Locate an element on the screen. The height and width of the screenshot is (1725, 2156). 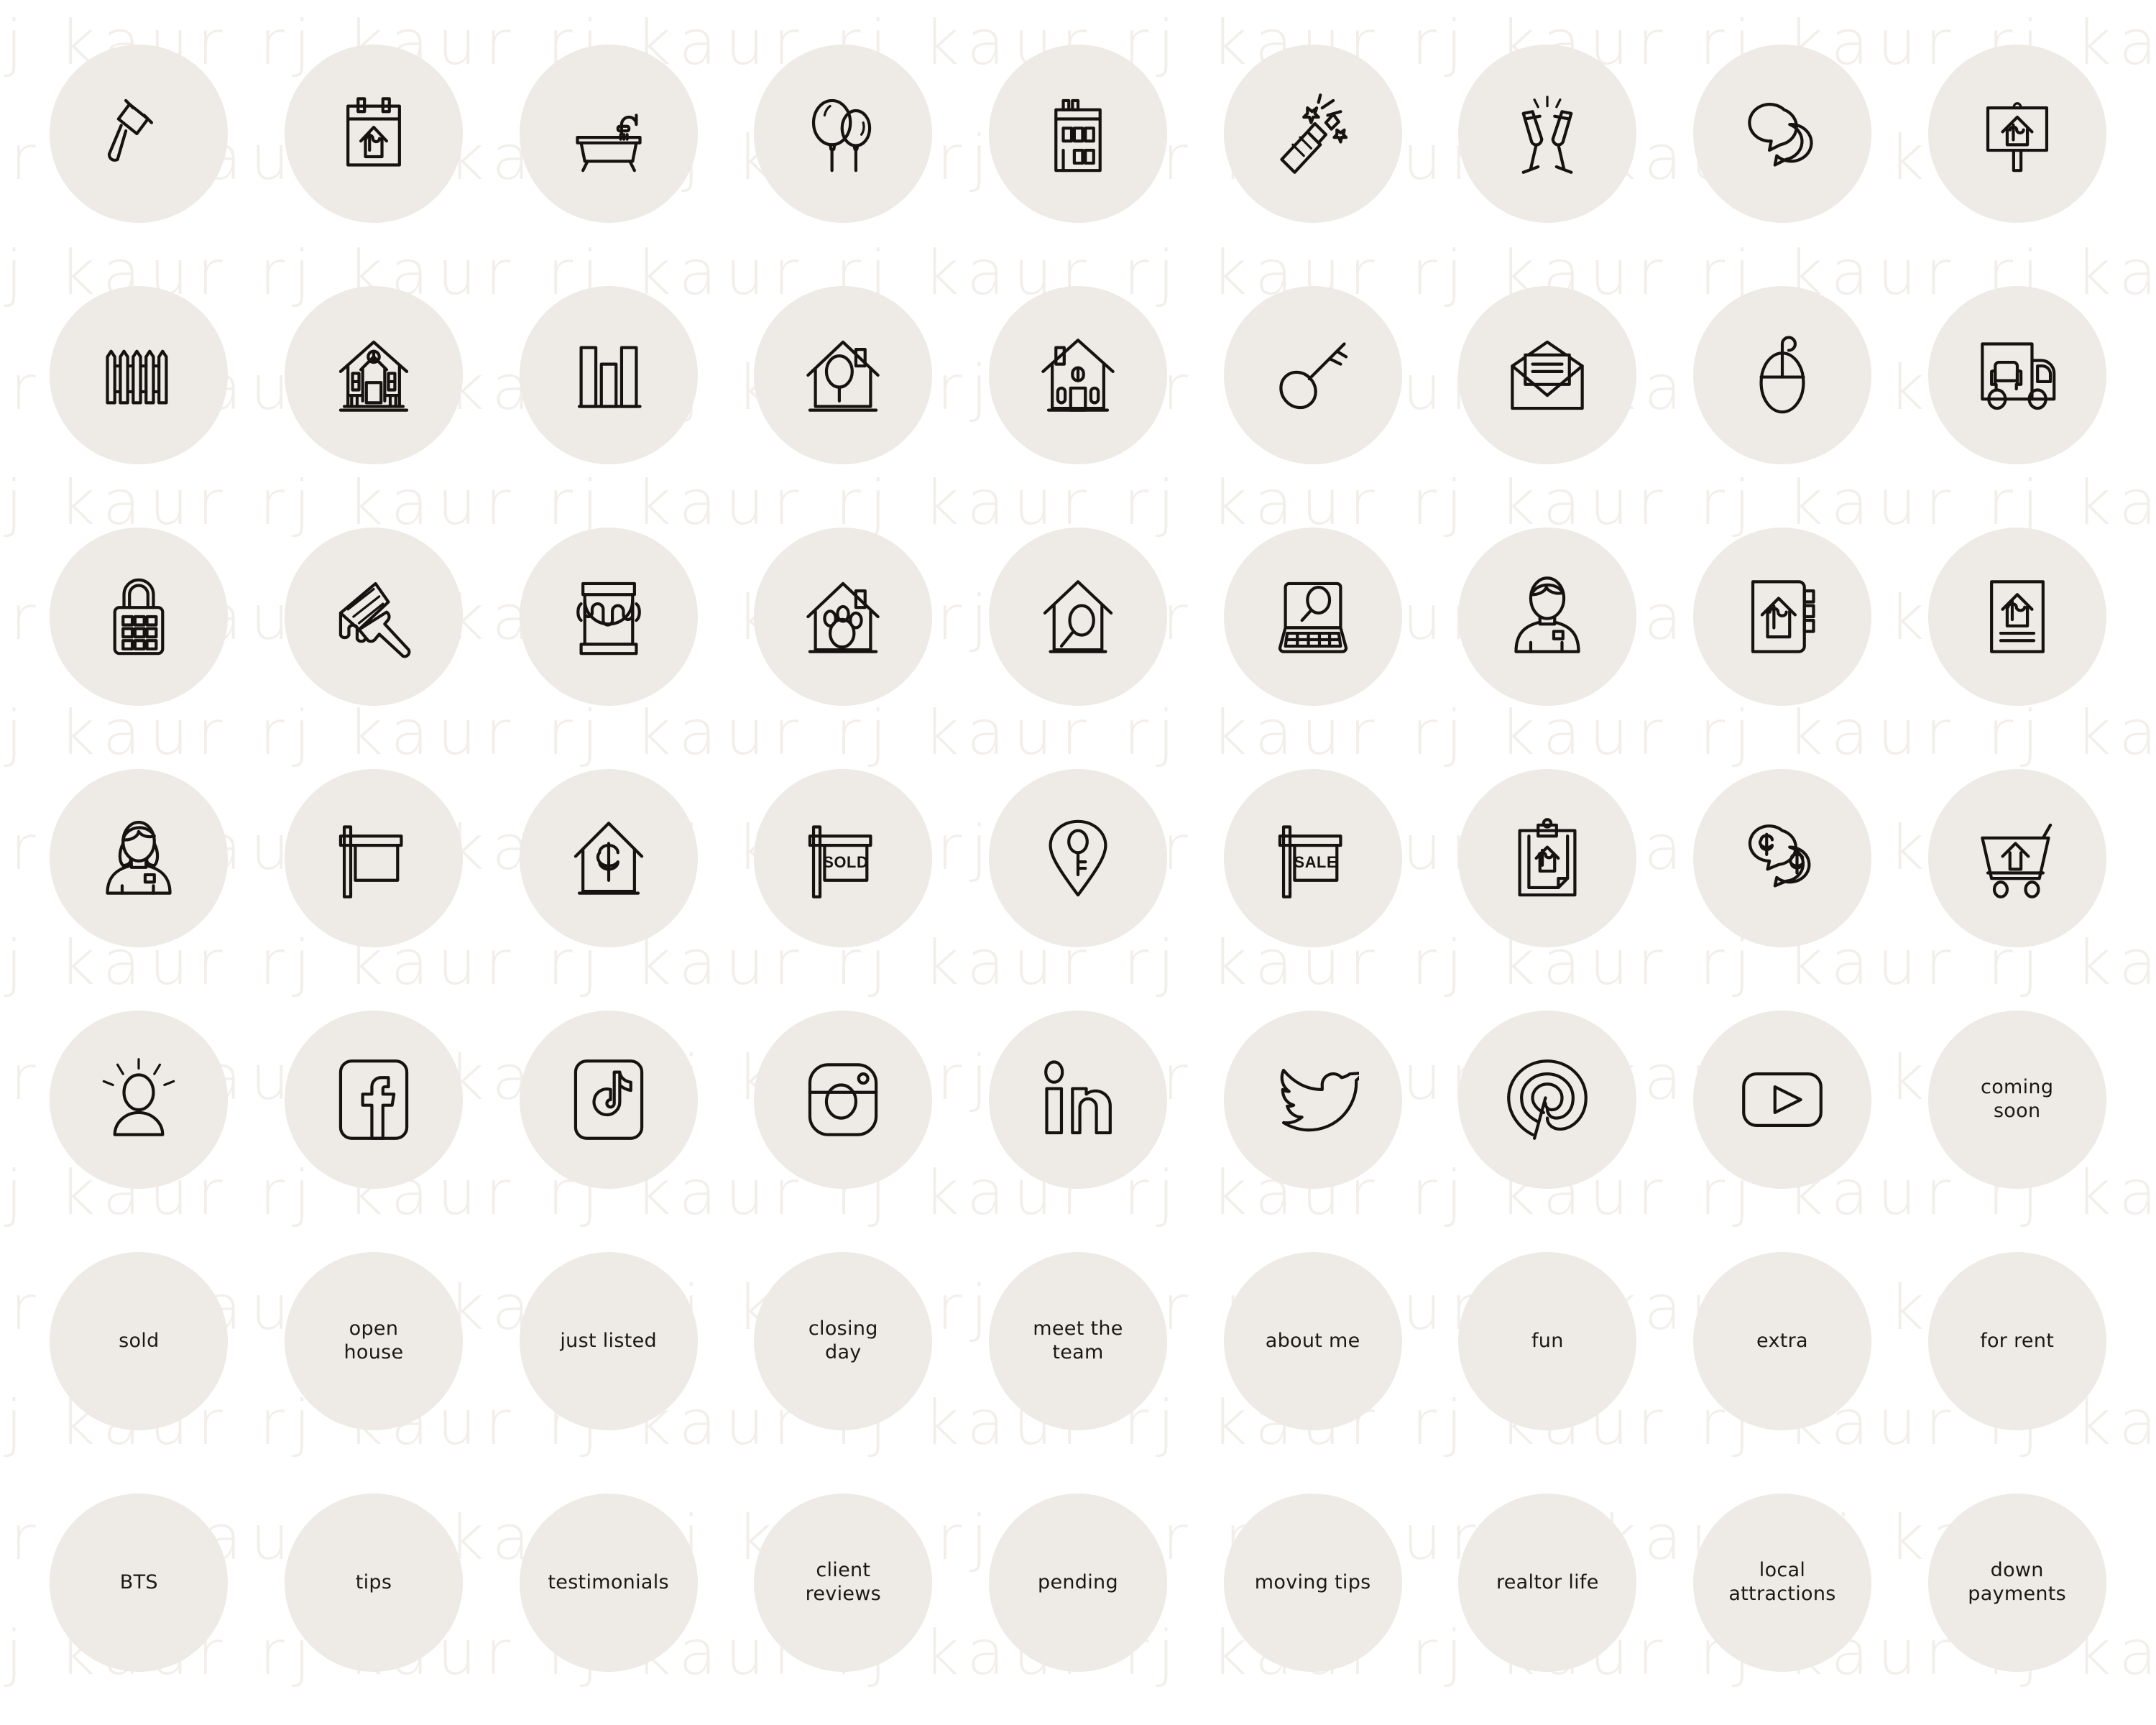
speech-bubbles-badge is located at coordinates (1781, 134).